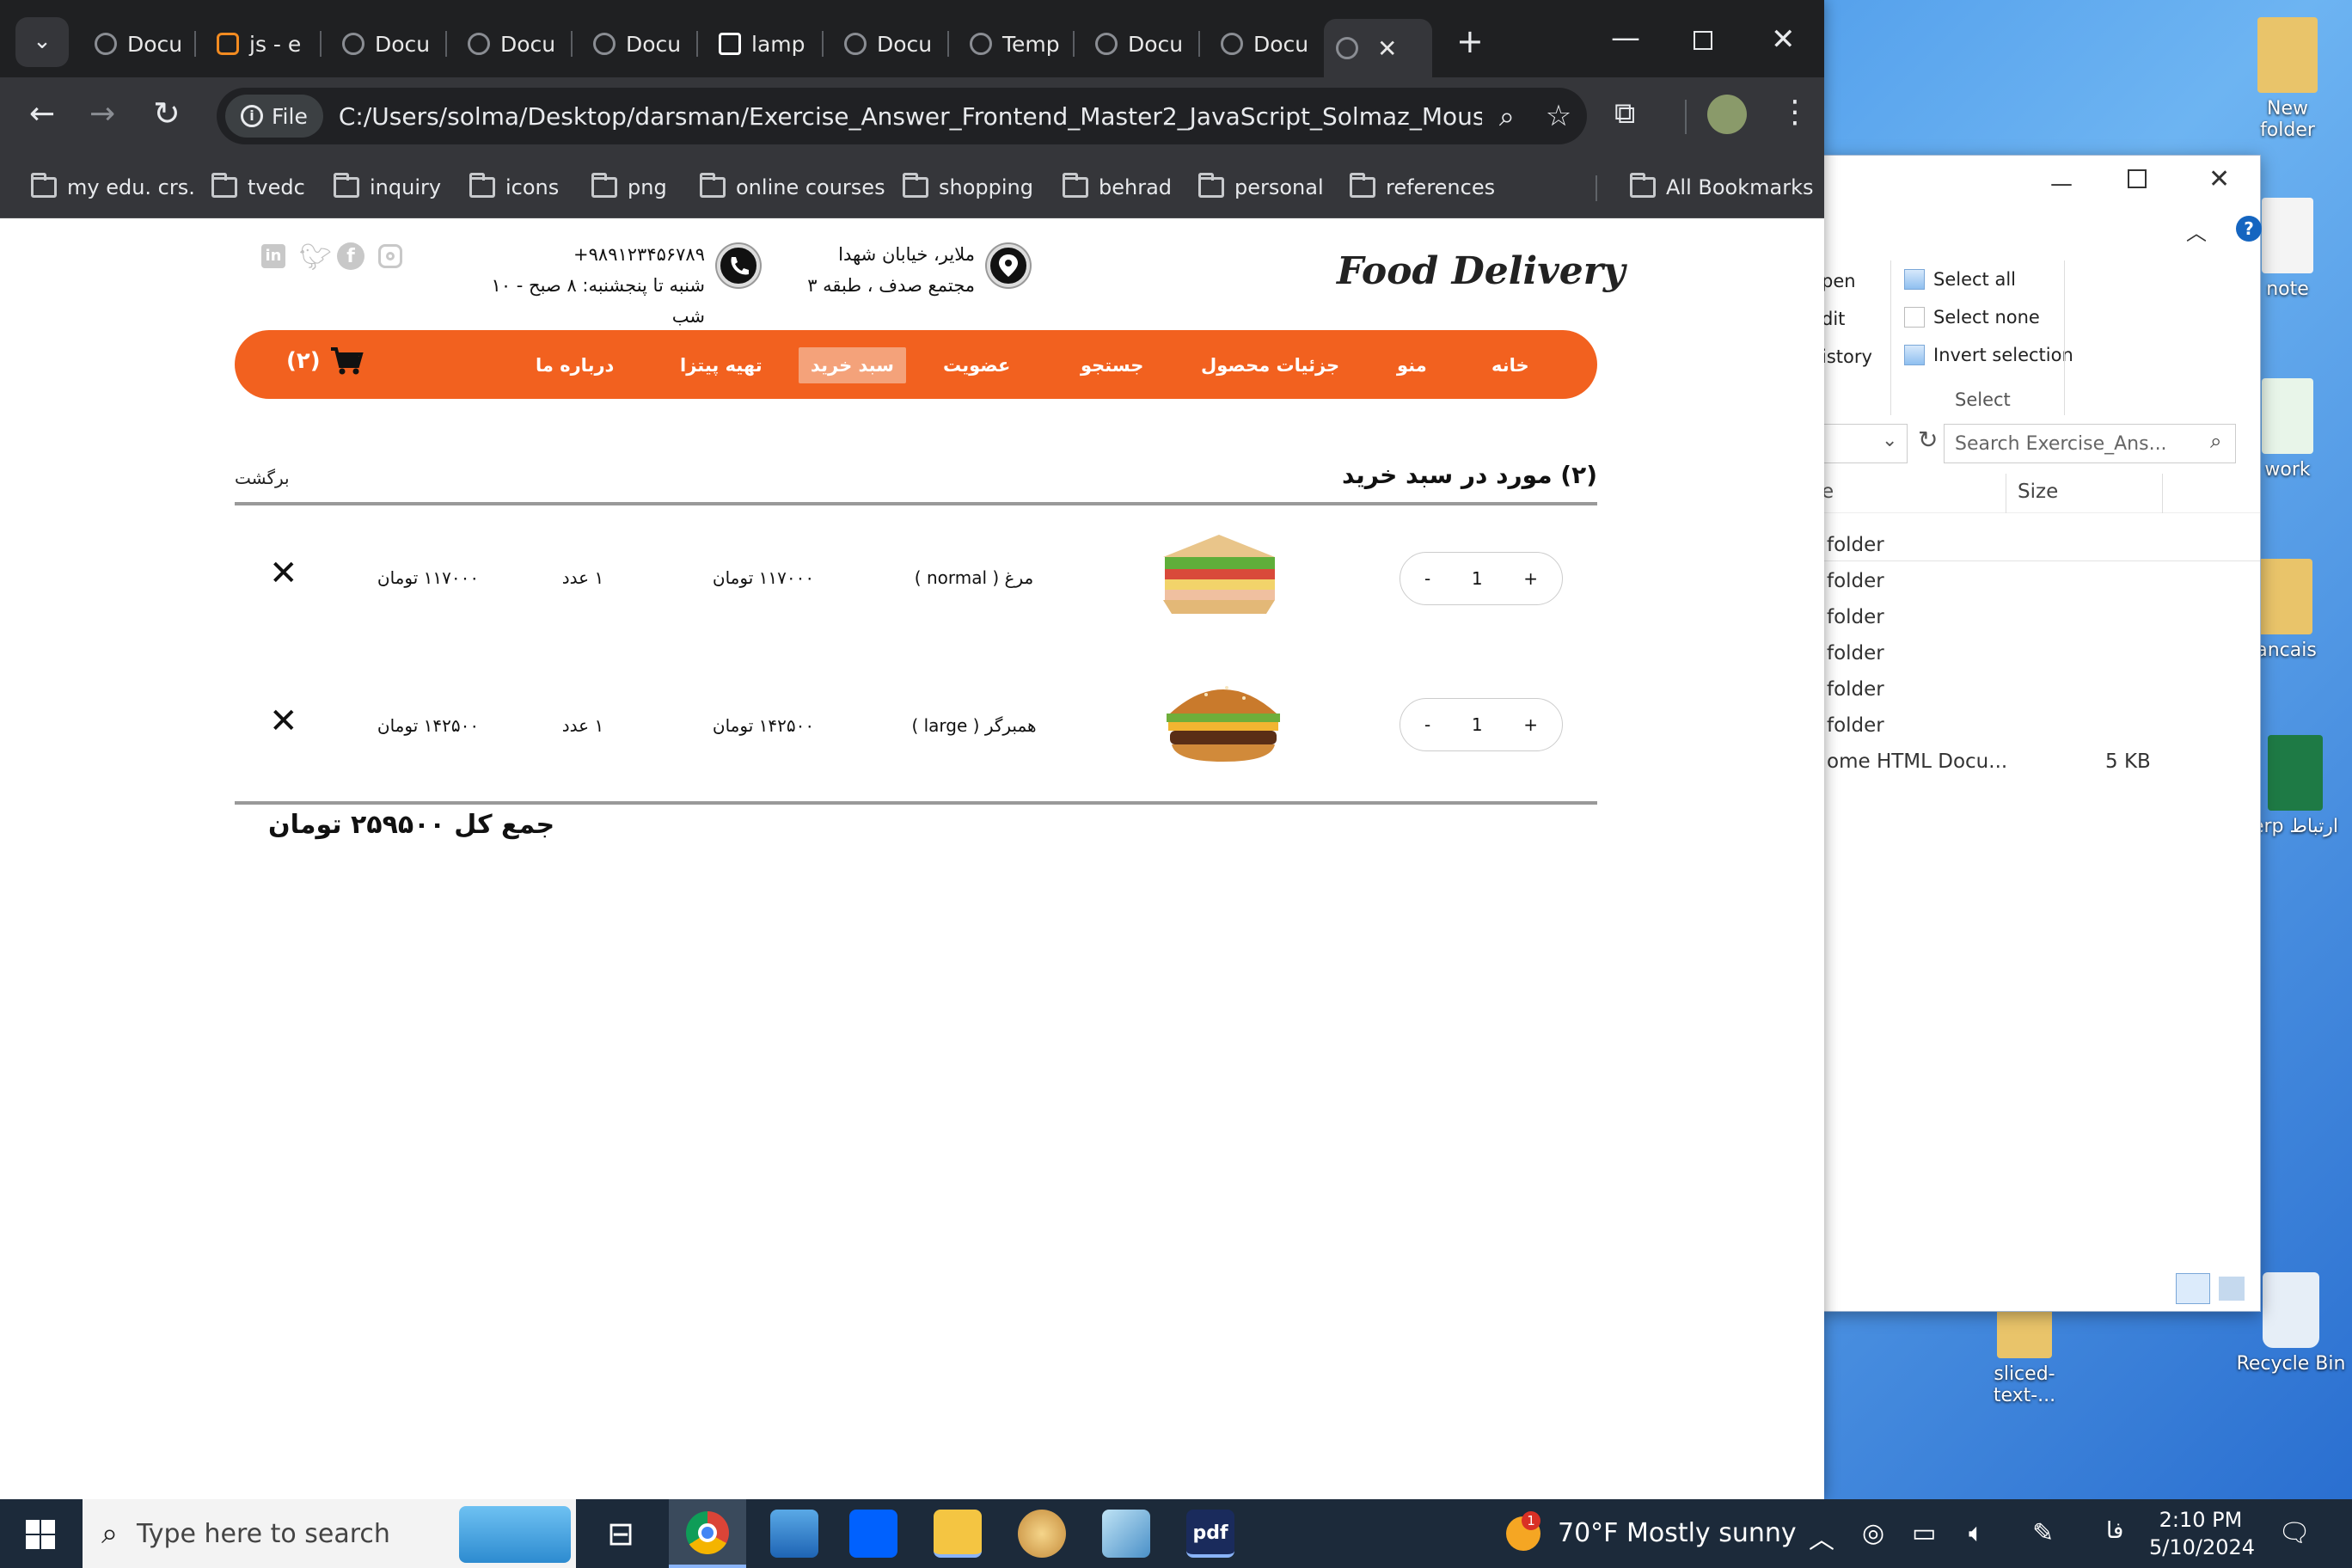 The width and height of the screenshot is (2352, 1568). I want to click on notepad-icon, so click(1126, 1534).